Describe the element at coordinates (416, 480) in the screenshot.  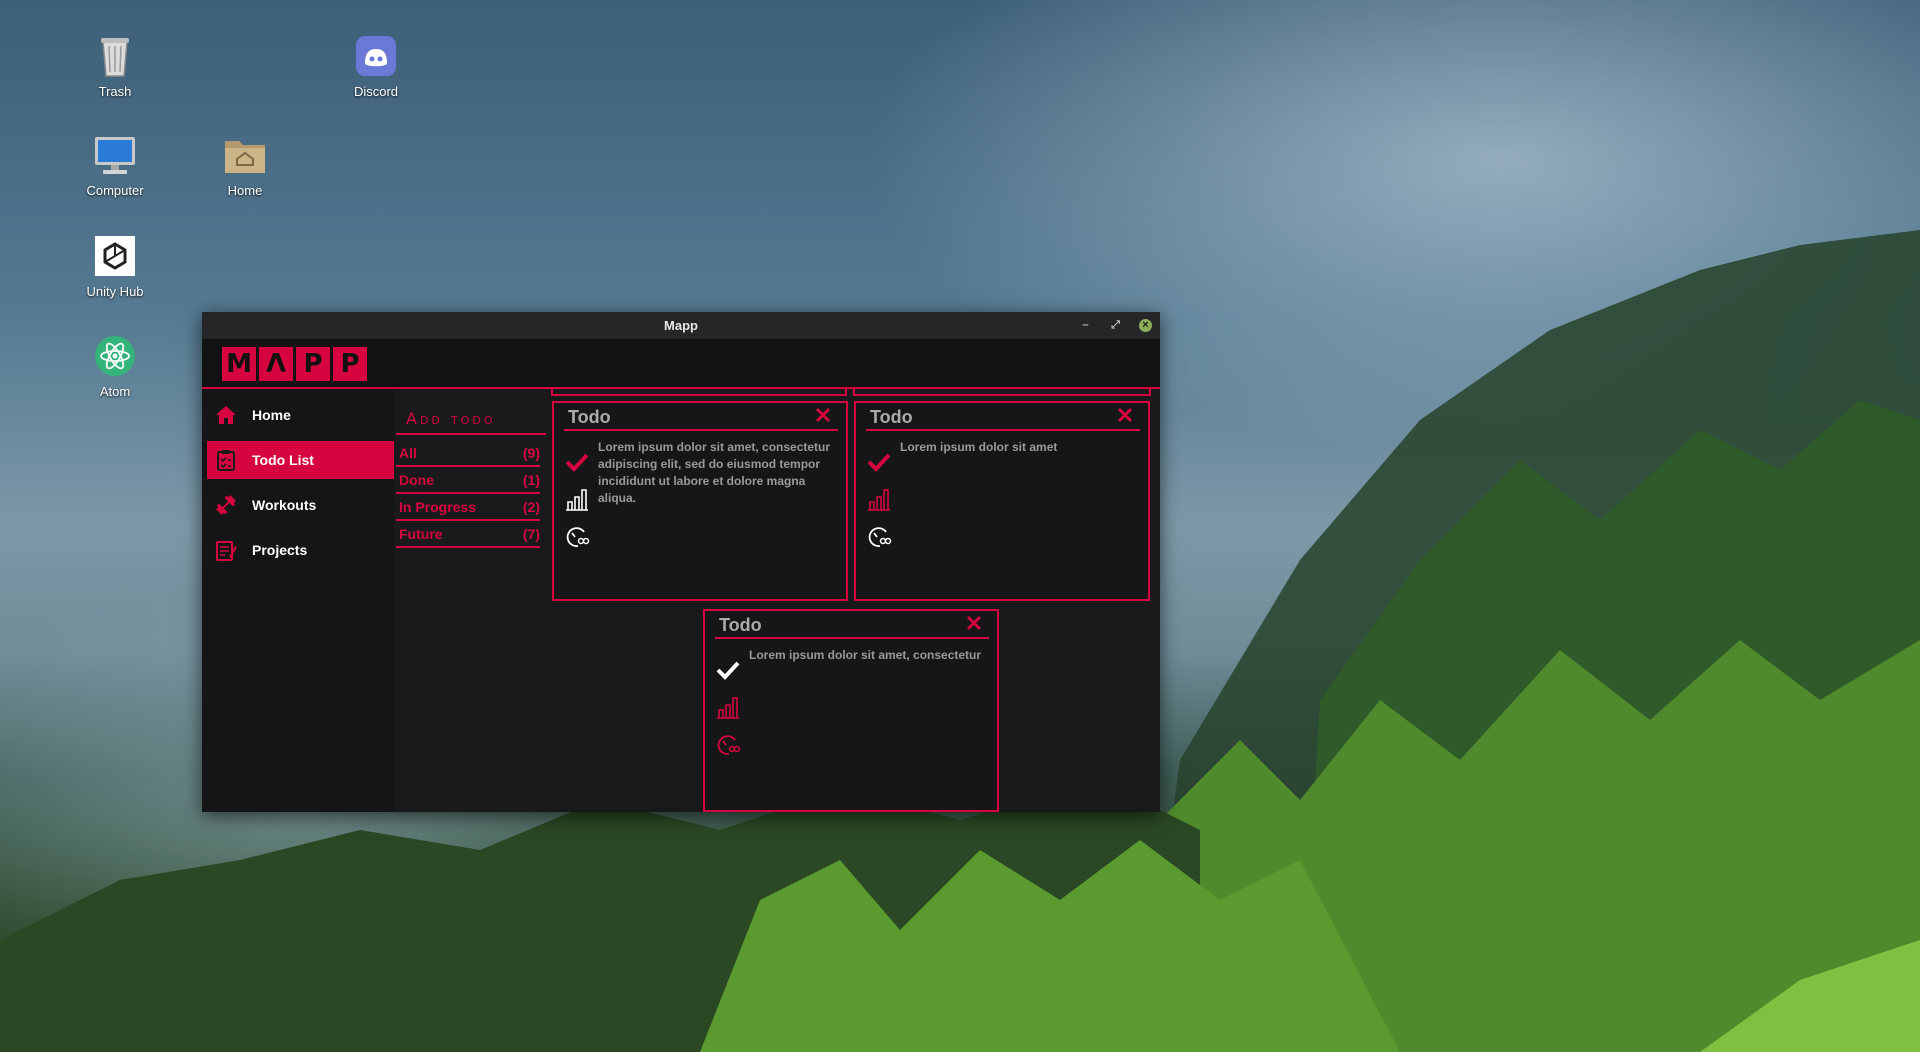
I see `filter-label: Done` at that location.